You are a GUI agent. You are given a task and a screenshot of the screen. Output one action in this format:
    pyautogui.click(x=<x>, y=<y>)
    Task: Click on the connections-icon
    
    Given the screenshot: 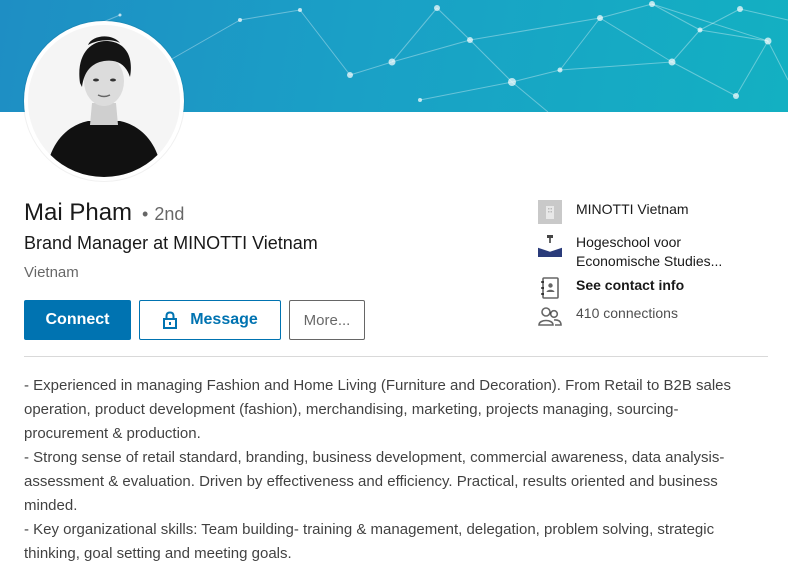 What is the action you would take?
    pyautogui.click(x=550, y=316)
    